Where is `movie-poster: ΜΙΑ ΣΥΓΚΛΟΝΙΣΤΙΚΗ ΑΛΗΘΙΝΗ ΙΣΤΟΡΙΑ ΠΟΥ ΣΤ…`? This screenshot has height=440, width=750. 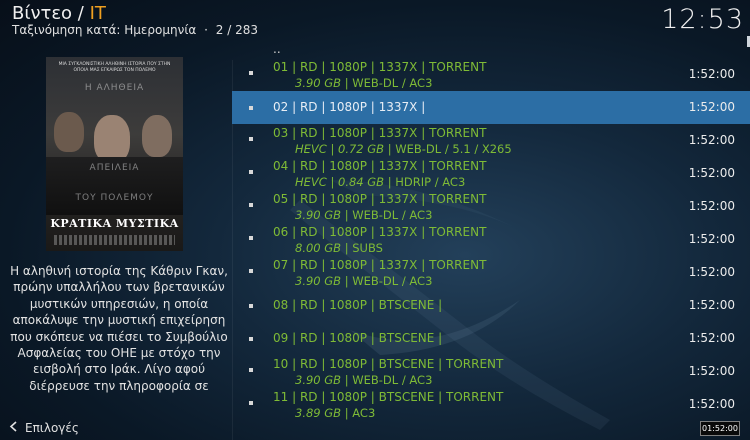
movie-poster: ΜΙΑ ΣΥΓΚΛΟΝΙΣΤΙΚΗ ΑΛΗΘΙΝΗ ΙΣΤΟΡΙΑ ΠΟΥ ΣΤ… is located at coordinates (114, 154).